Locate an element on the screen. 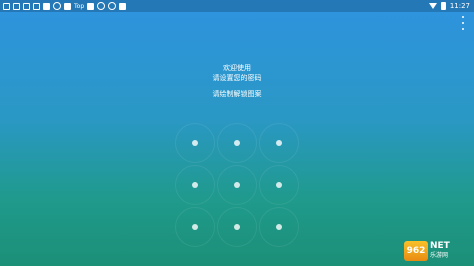  welcome-title: 欢迎使用 is located at coordinates (237, 68).